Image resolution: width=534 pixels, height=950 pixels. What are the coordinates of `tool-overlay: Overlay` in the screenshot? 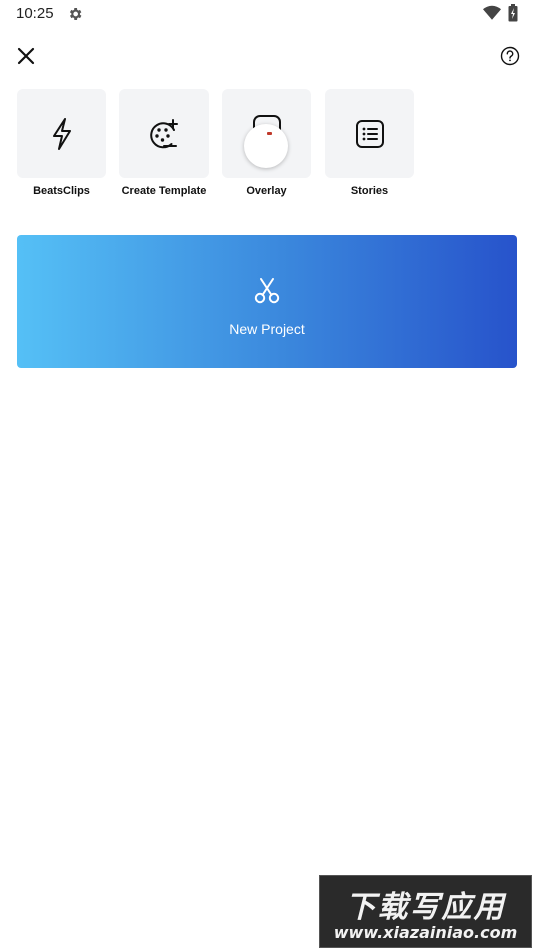 It's located at (266, 143).